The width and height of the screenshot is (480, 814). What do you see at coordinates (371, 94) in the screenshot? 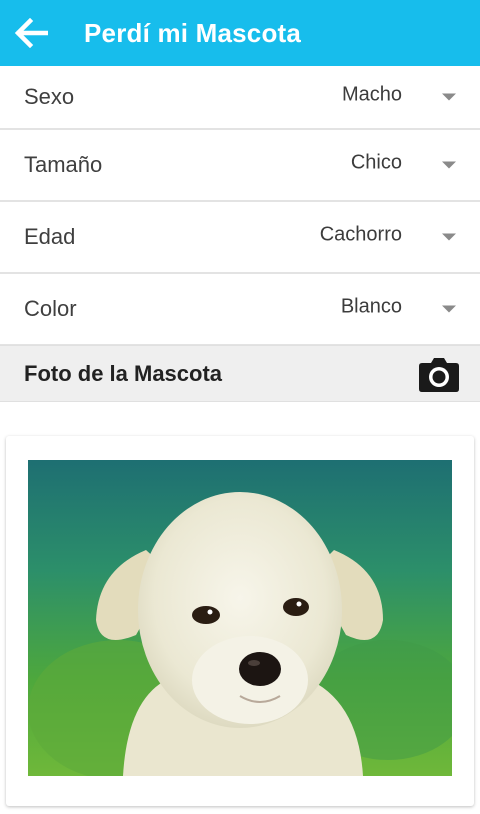
I see `field-value: Macho` at bounding box center [371, 94].